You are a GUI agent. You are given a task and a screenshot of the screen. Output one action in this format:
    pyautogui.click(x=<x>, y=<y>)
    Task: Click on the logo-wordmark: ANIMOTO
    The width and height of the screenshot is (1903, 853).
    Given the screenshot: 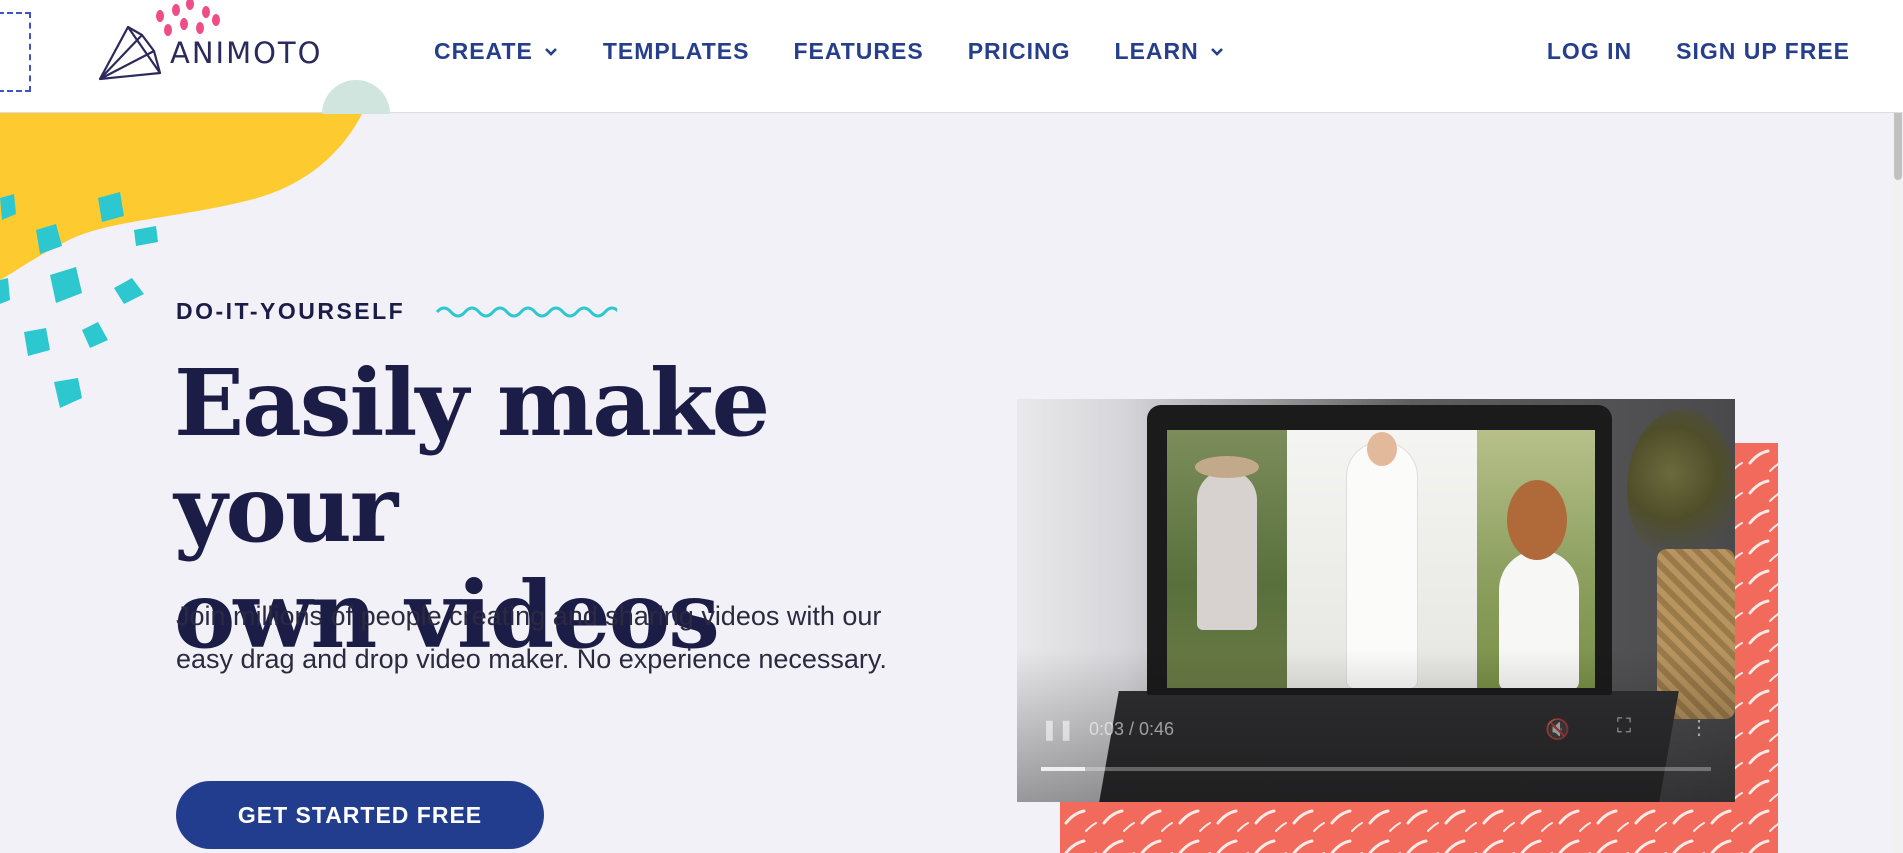 What is the action you would take?
    pyautogui.click(x=246, y=53)
    